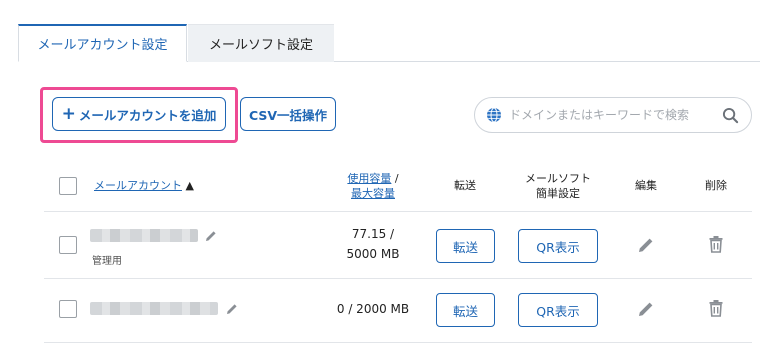 Image resolution: width=760 pixels, height=344 pixels. I want to click on usage-used: 0 / 2000 MB, so click(373, 309).